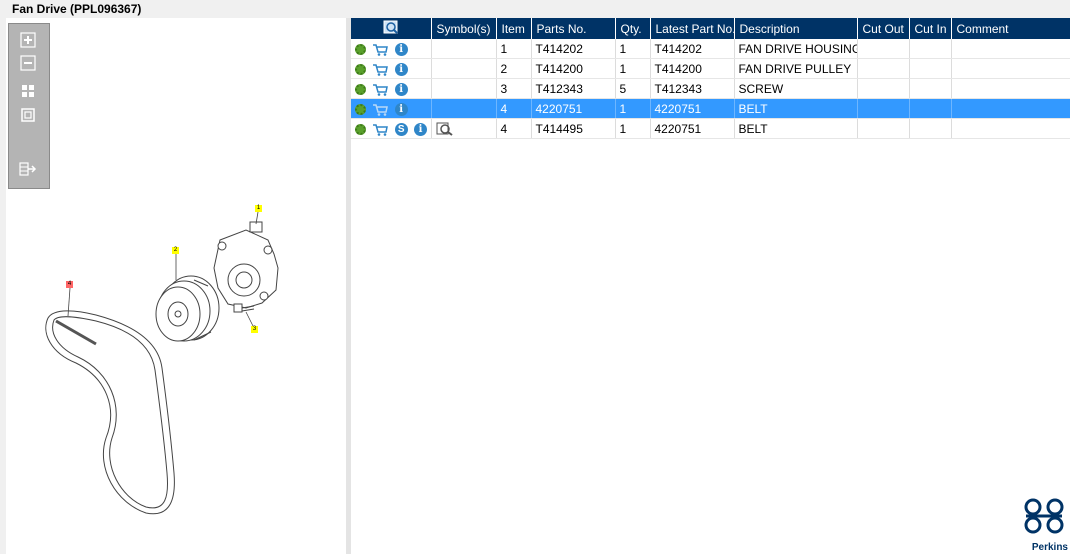 This screenshot has width=1070, height=554. Describe the element at coordinates (573, 128) in the screenshot. I see `parts-no-cell: T414495` at that location.